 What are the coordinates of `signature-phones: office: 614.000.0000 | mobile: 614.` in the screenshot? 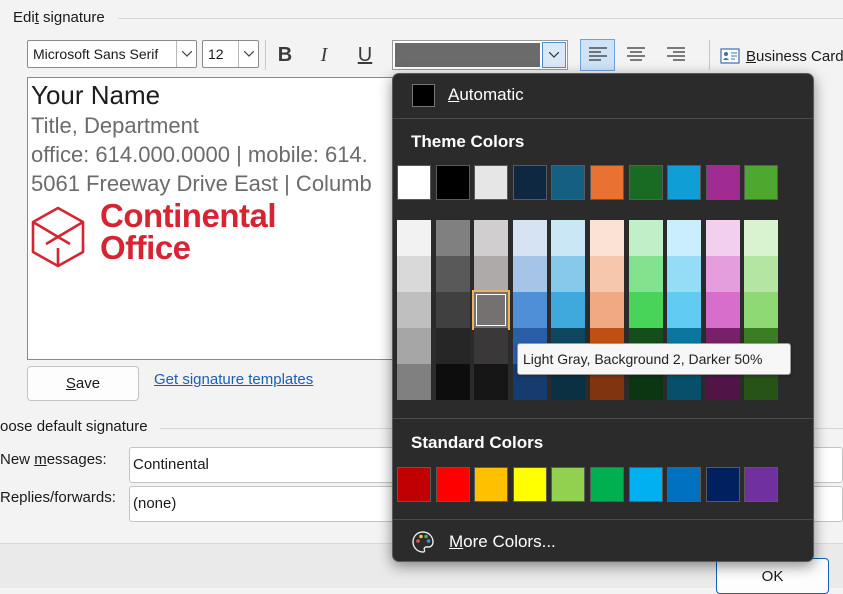 It's located at (199, 154).